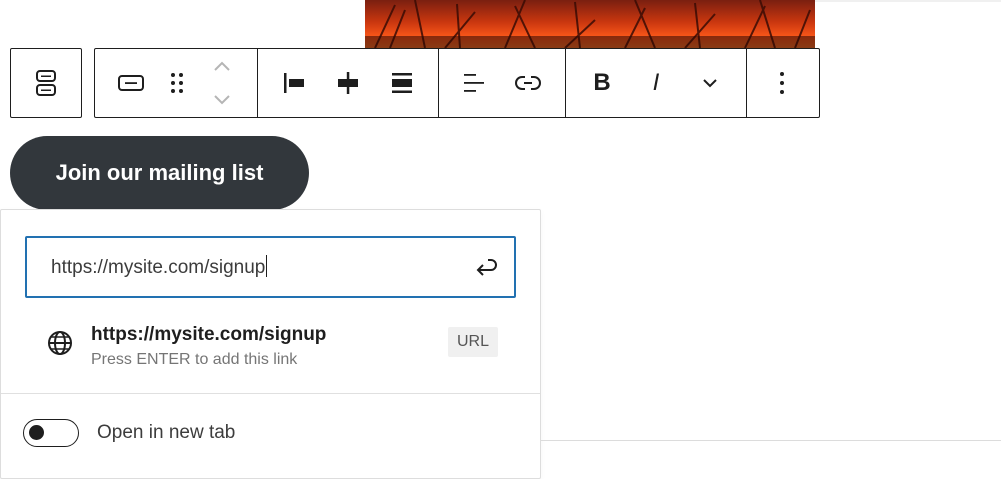 This screenshot has width=1001, height=479. What do you see at coordinates (590, 24) in the screenshot?
I see `cover-image` at bounding box center [590, 24].